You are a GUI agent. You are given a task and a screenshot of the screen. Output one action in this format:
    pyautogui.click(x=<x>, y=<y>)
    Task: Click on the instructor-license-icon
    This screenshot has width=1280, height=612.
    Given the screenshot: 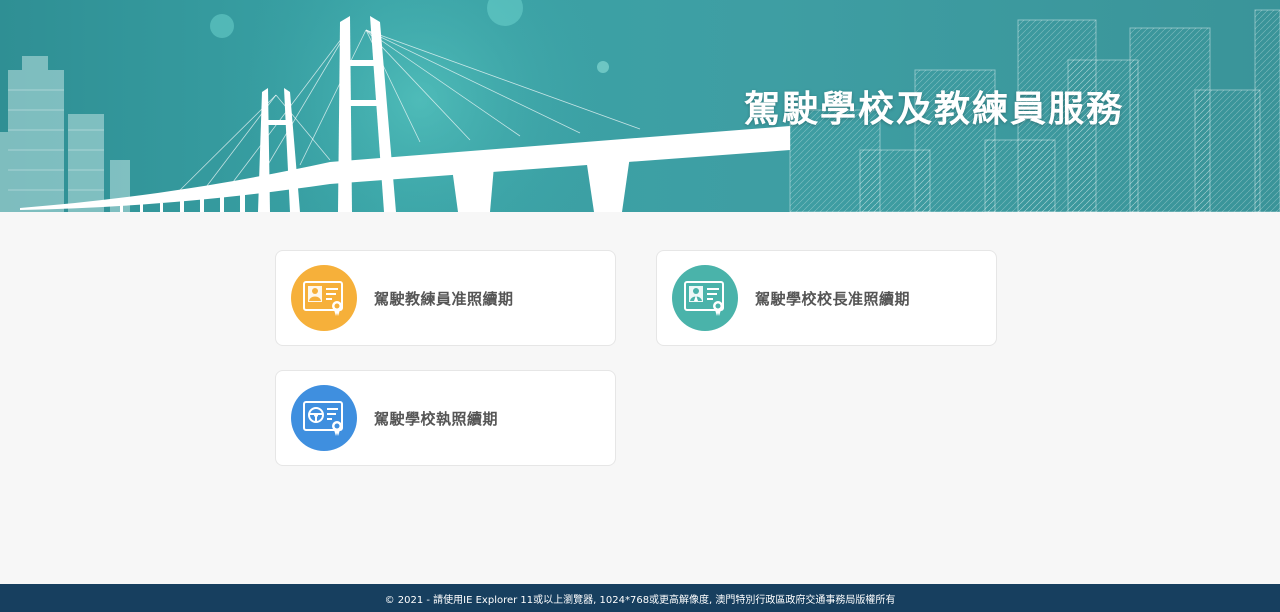 What is the action you would take?
    pyautogui.click(x=324, y=298)
    